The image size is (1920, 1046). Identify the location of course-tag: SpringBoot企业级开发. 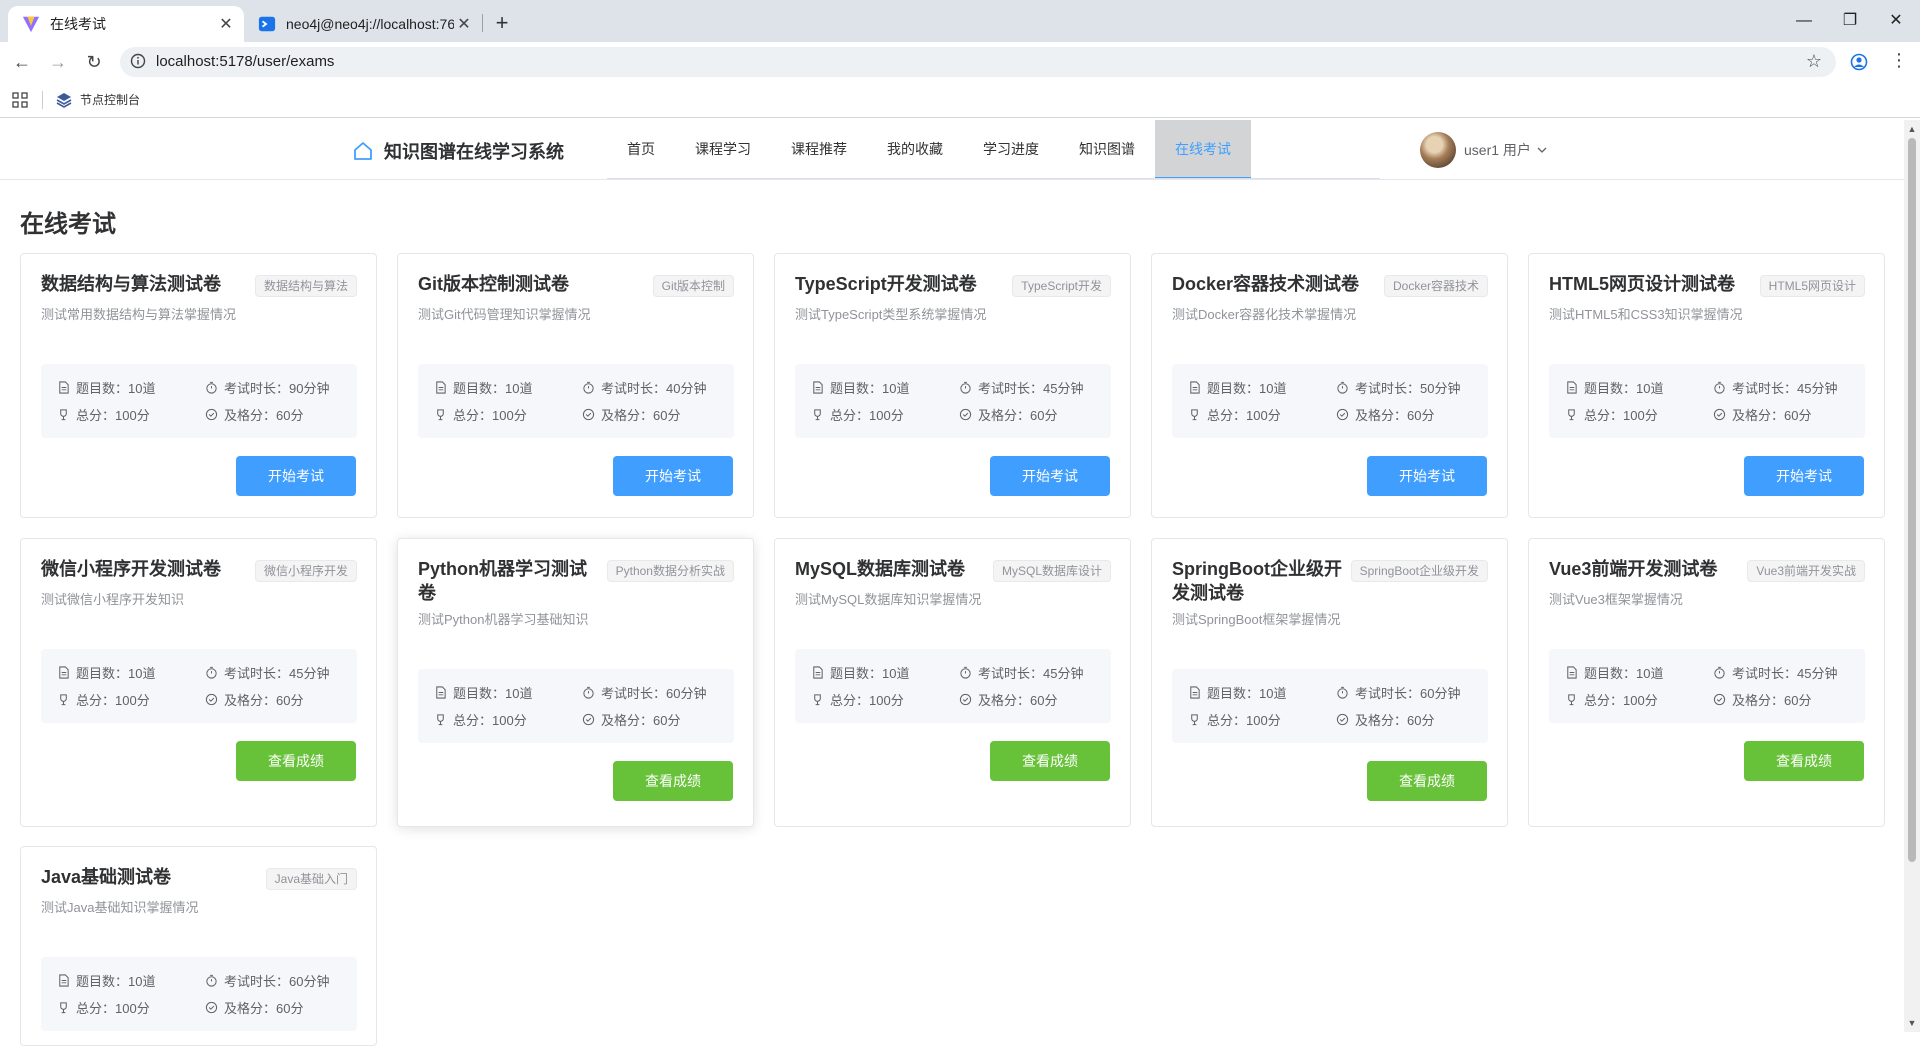
(1419, 571).